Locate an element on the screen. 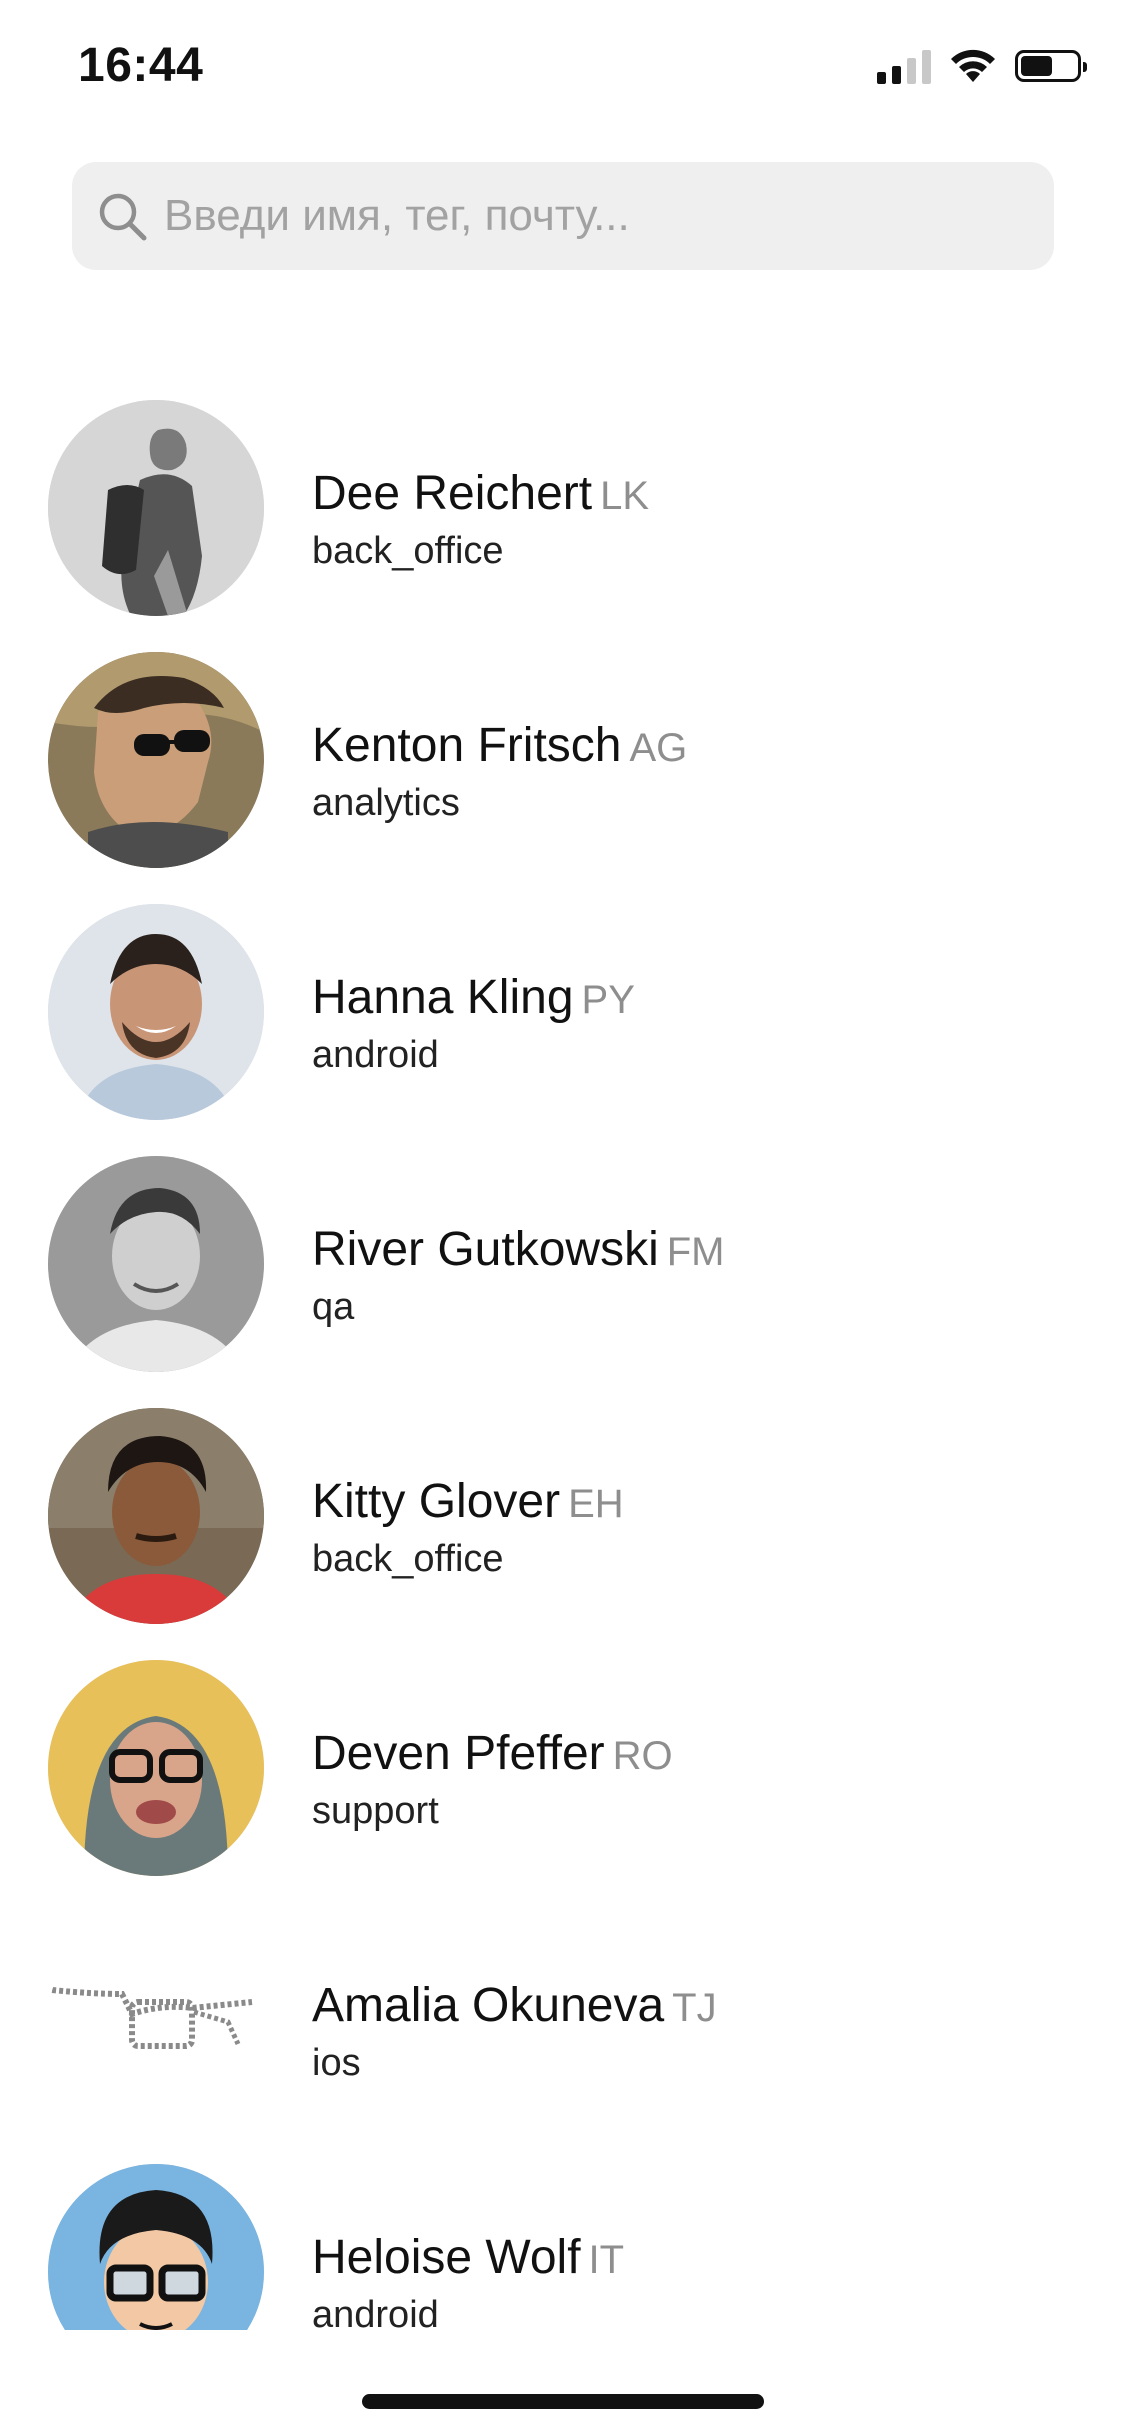 This screenshot has height=2436, width=1125. contact-name: Amalia Okuneva is located at coordinates (488, 2005).